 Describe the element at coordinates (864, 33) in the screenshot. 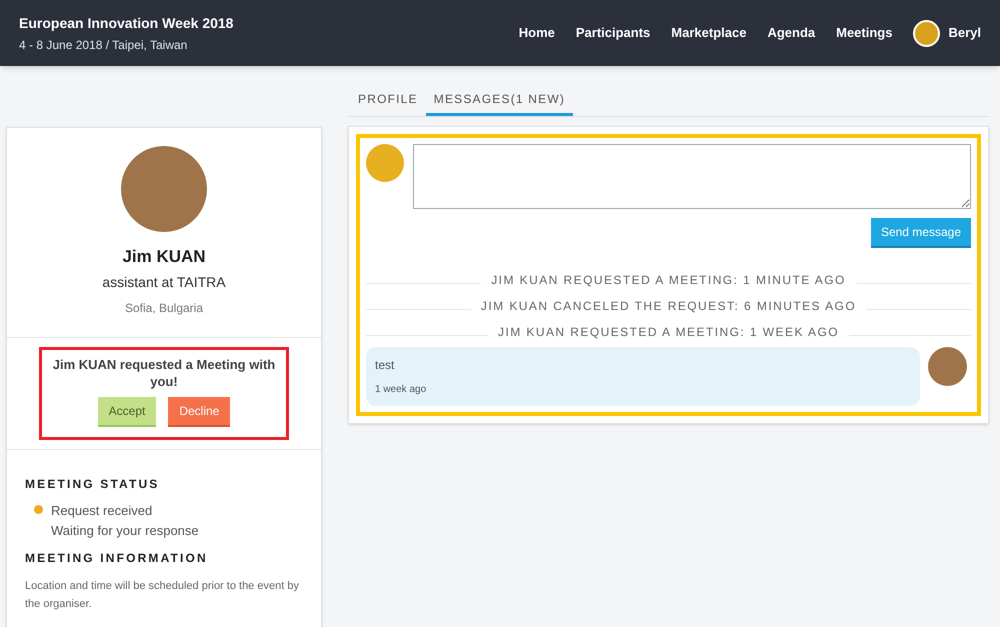

I see `nav-link: Meetings` at that location.